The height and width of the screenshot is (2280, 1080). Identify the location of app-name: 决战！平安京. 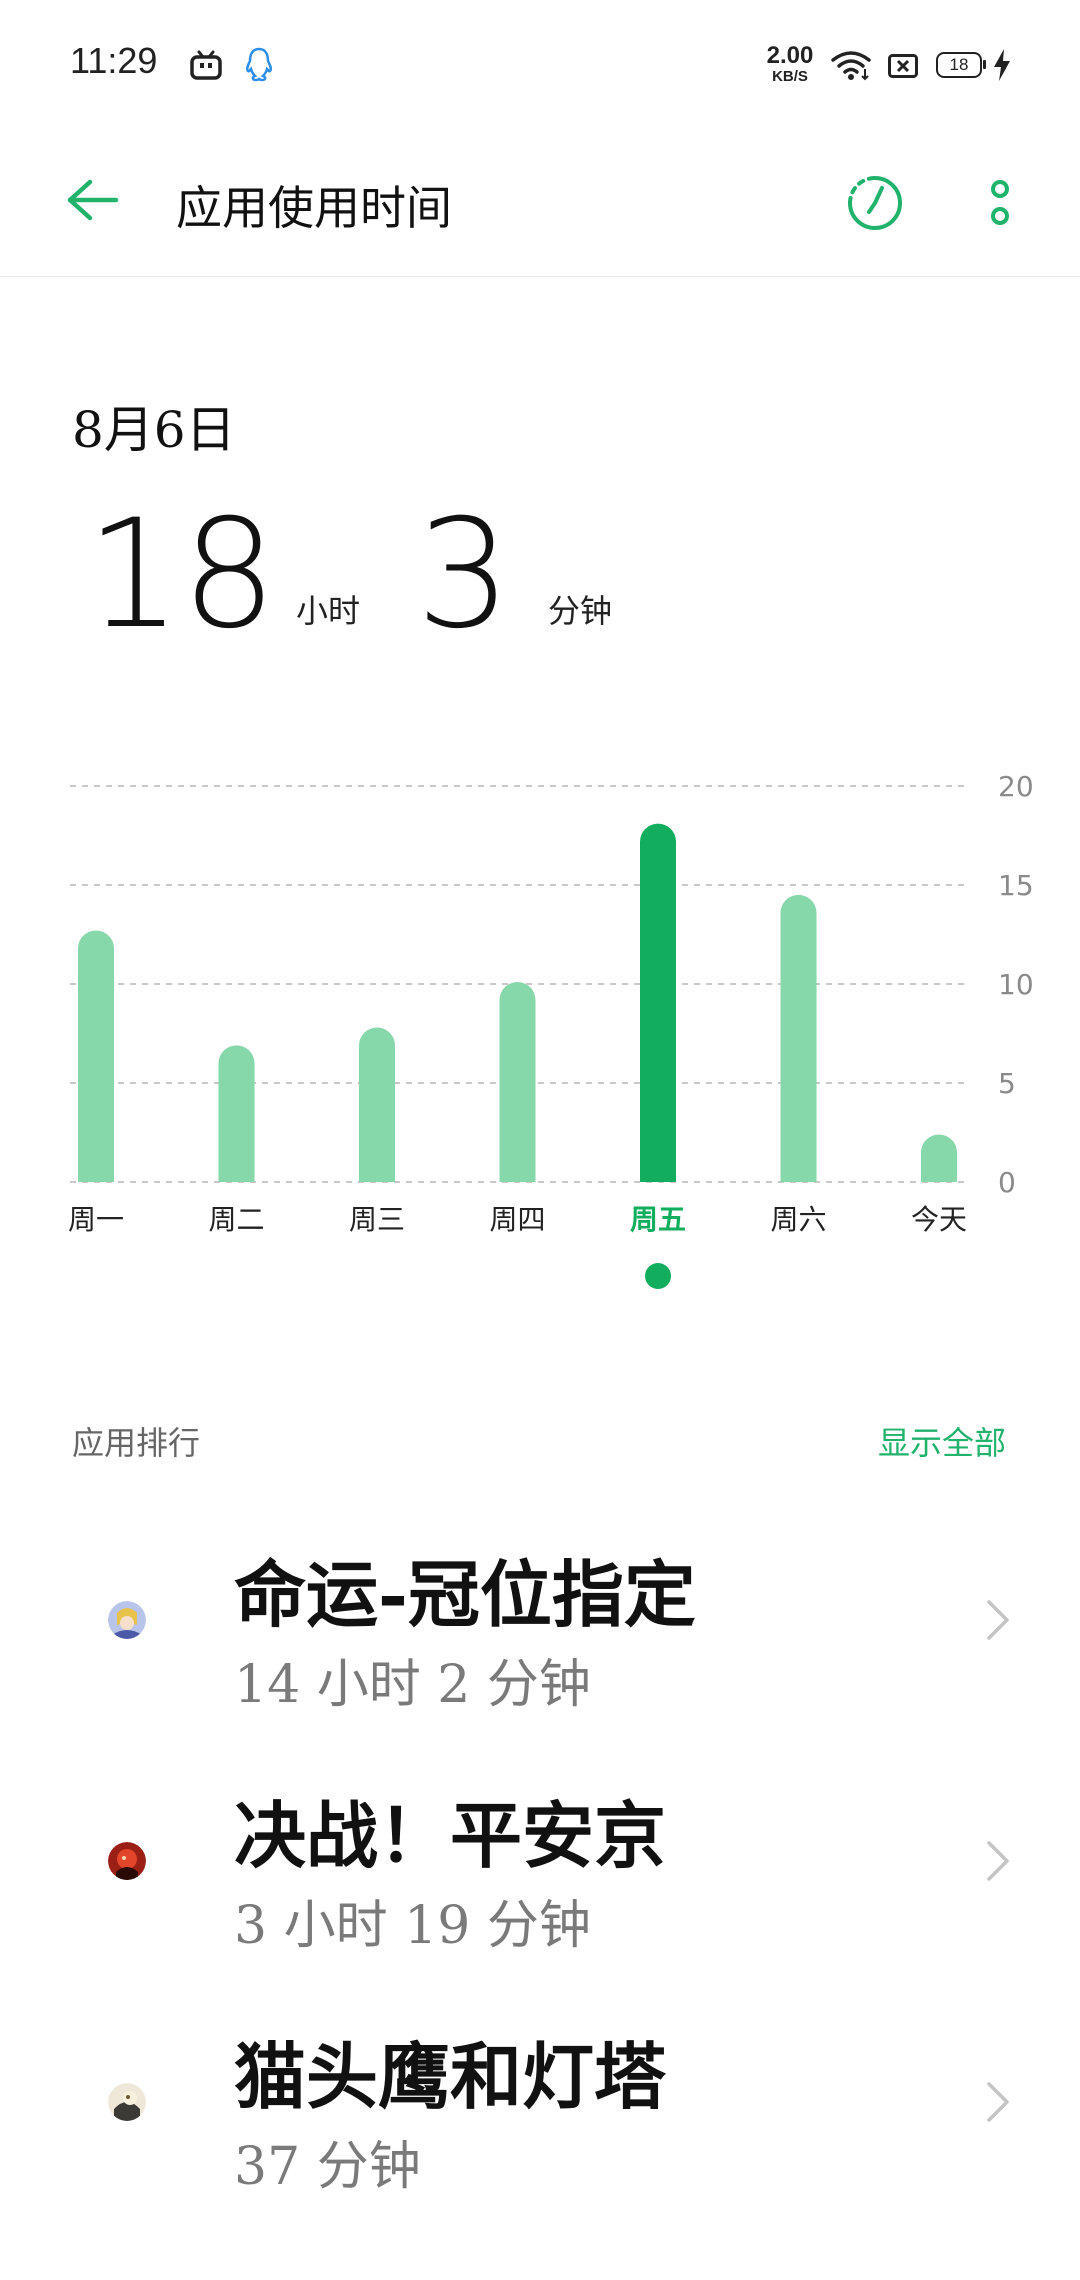
(450, 1835).